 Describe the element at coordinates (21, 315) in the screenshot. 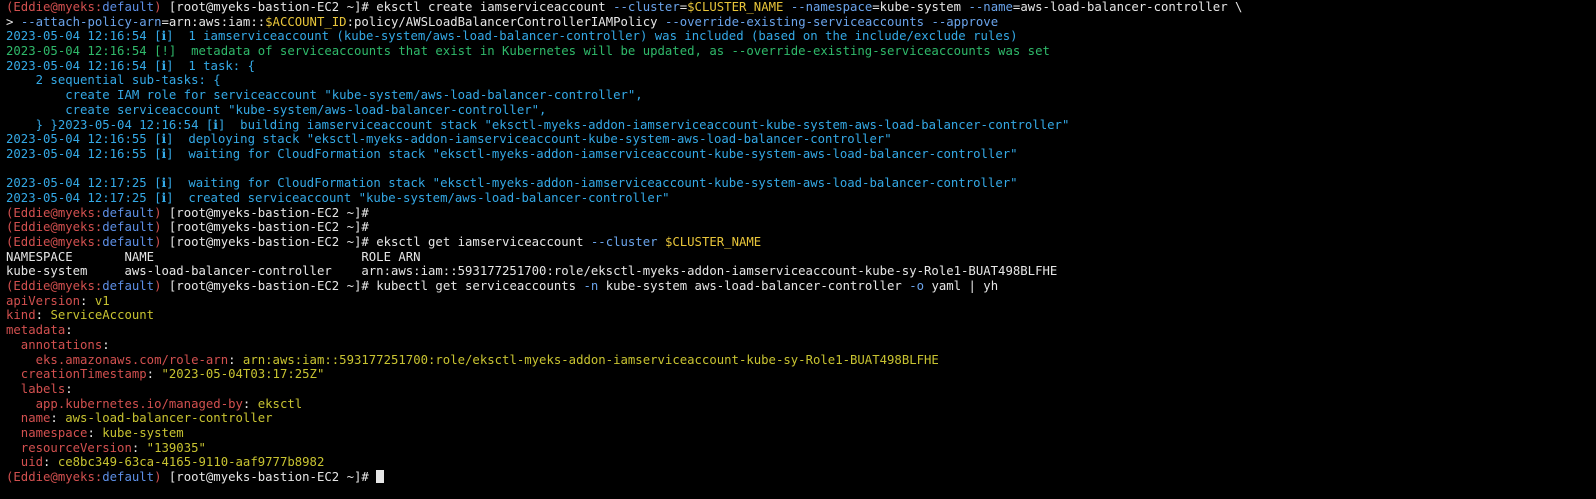

I see `line-text: kind` at that location.